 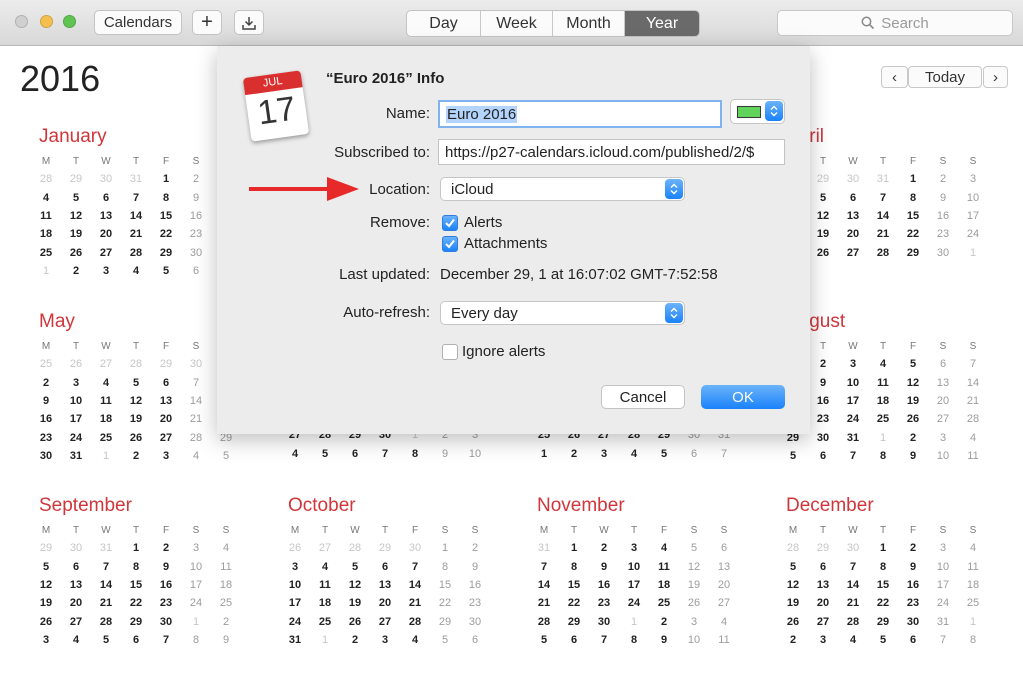 What do you see at coordinates (21, 21) in the screenshot?
I see `close-window-button` at bounding box center [21, 21].